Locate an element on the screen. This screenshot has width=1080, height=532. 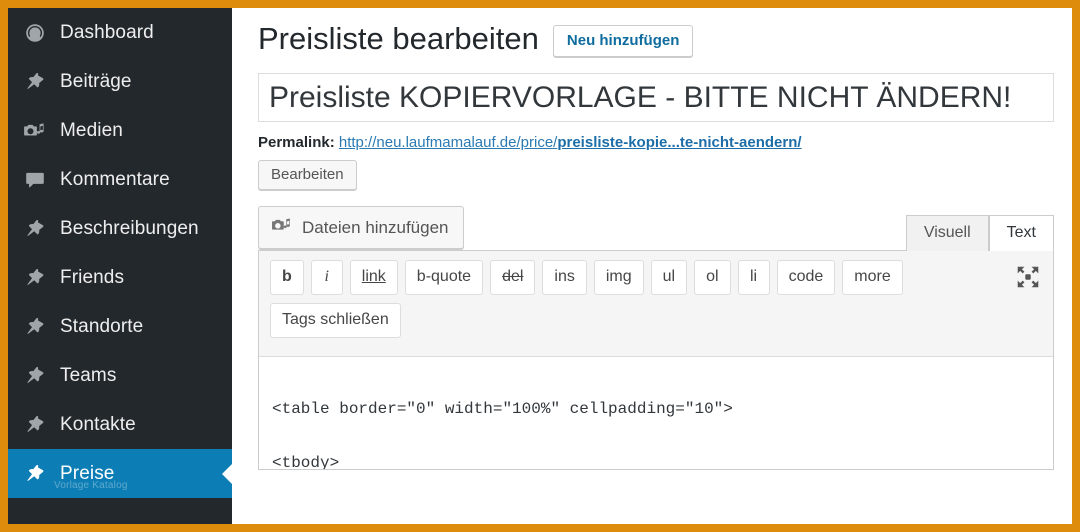
quicktag-img-button: img is located at coordinates (618, 278).